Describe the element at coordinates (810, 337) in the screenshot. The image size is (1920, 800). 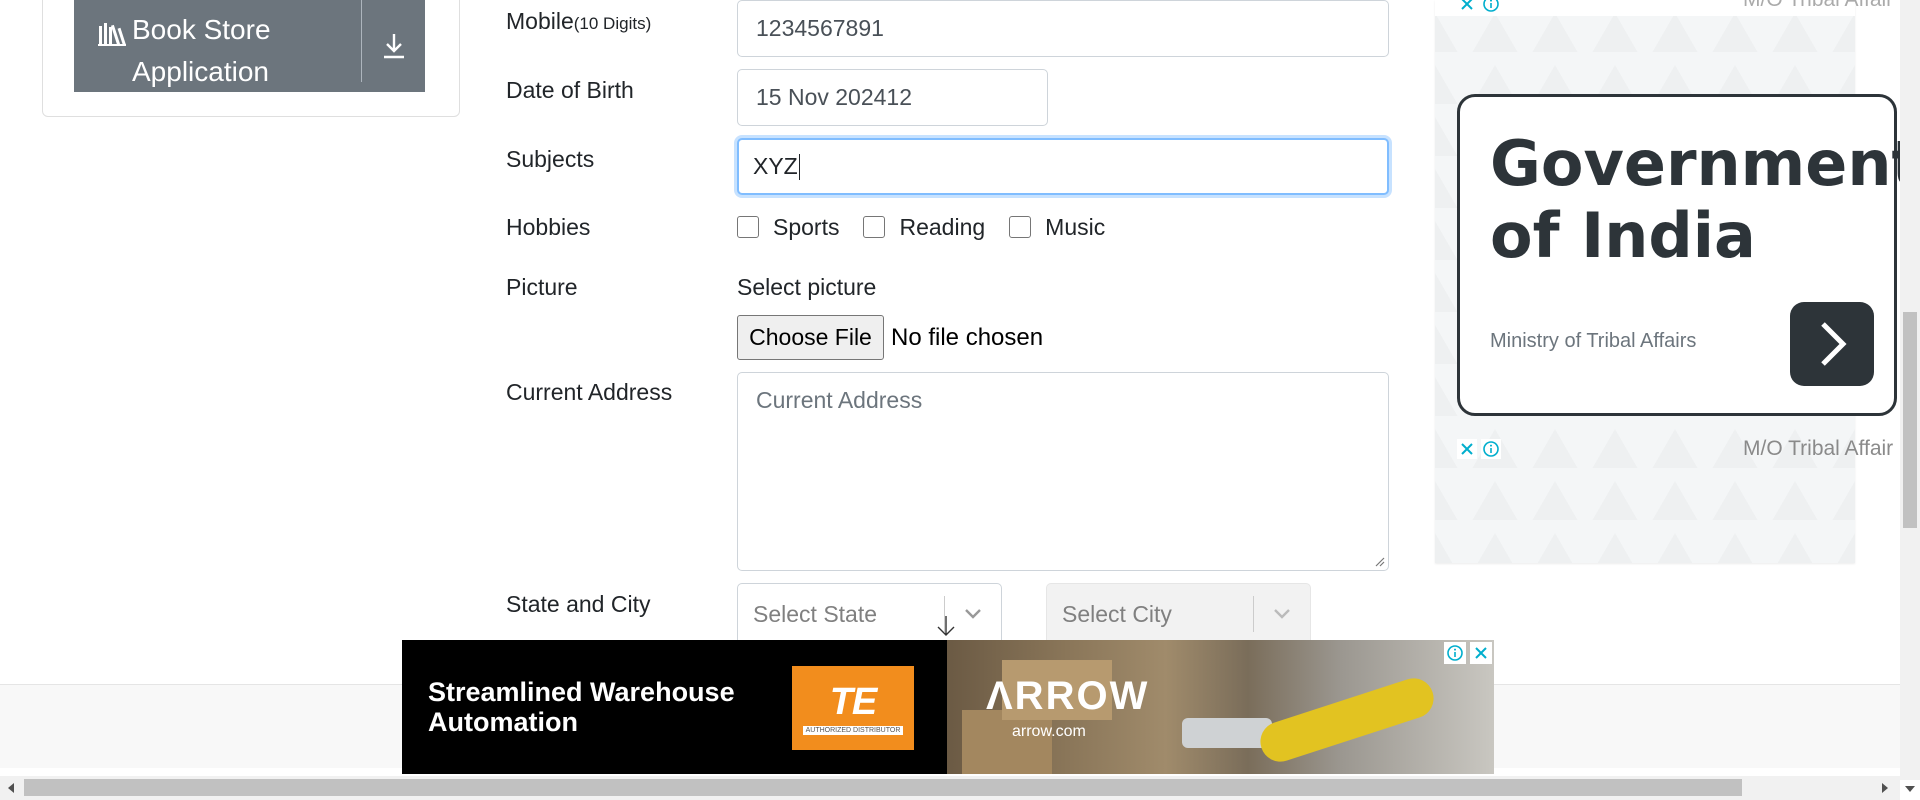
I see `choose-file-button: Choose File` at that location.